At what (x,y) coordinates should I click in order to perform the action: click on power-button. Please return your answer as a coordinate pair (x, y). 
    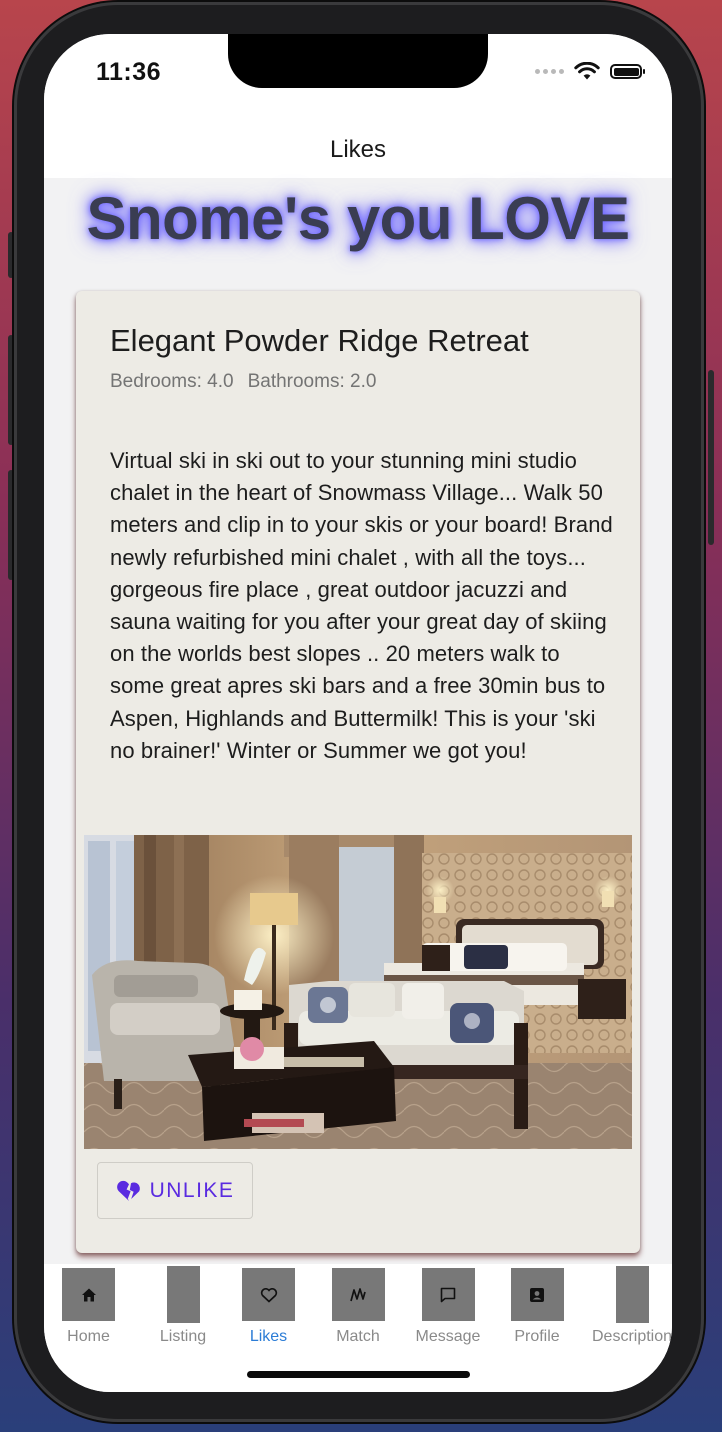
    Looking at the image, I should click on (711, 457).